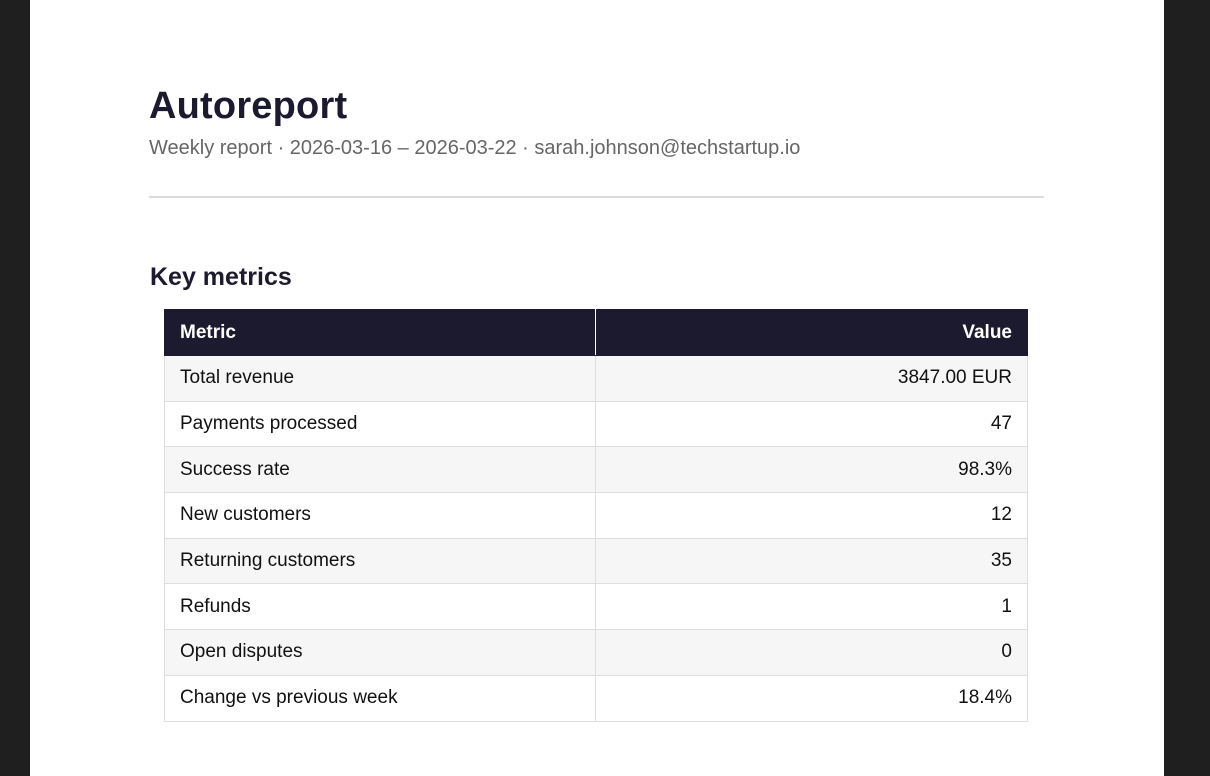 This screenshot has height=776, width=1210. Describe the element at coordinates (811, 424) in the screenshot. I see `value-cell: 47` at that location.